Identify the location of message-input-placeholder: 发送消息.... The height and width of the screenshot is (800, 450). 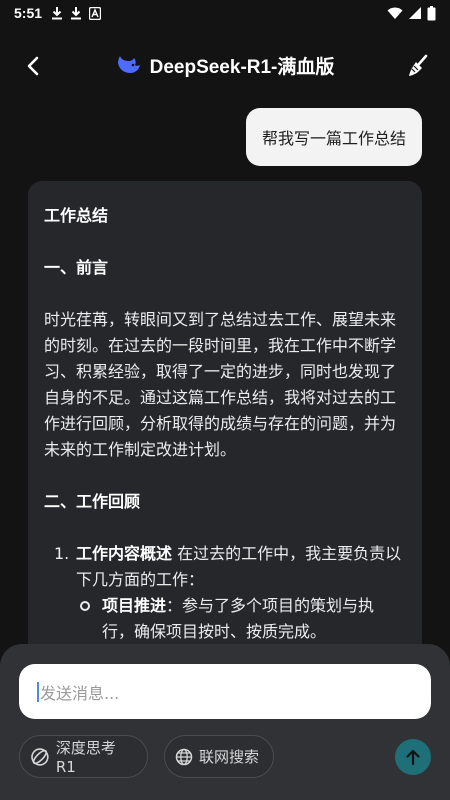
(80, 693).